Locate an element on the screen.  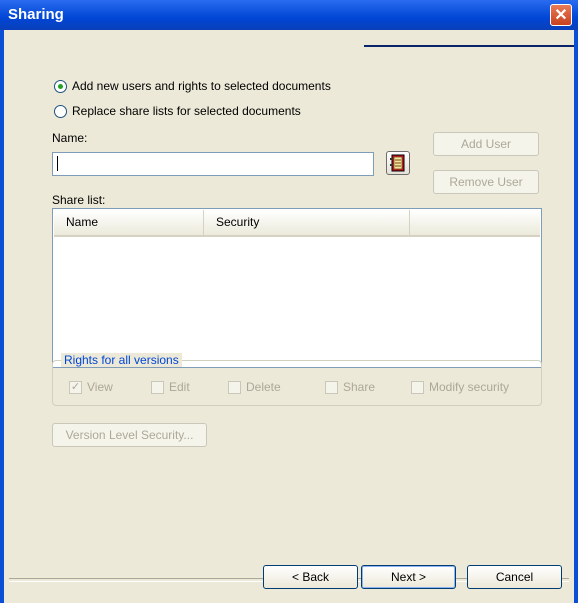
checkbox-view: ✓ View is located at coordinates (91, 387).